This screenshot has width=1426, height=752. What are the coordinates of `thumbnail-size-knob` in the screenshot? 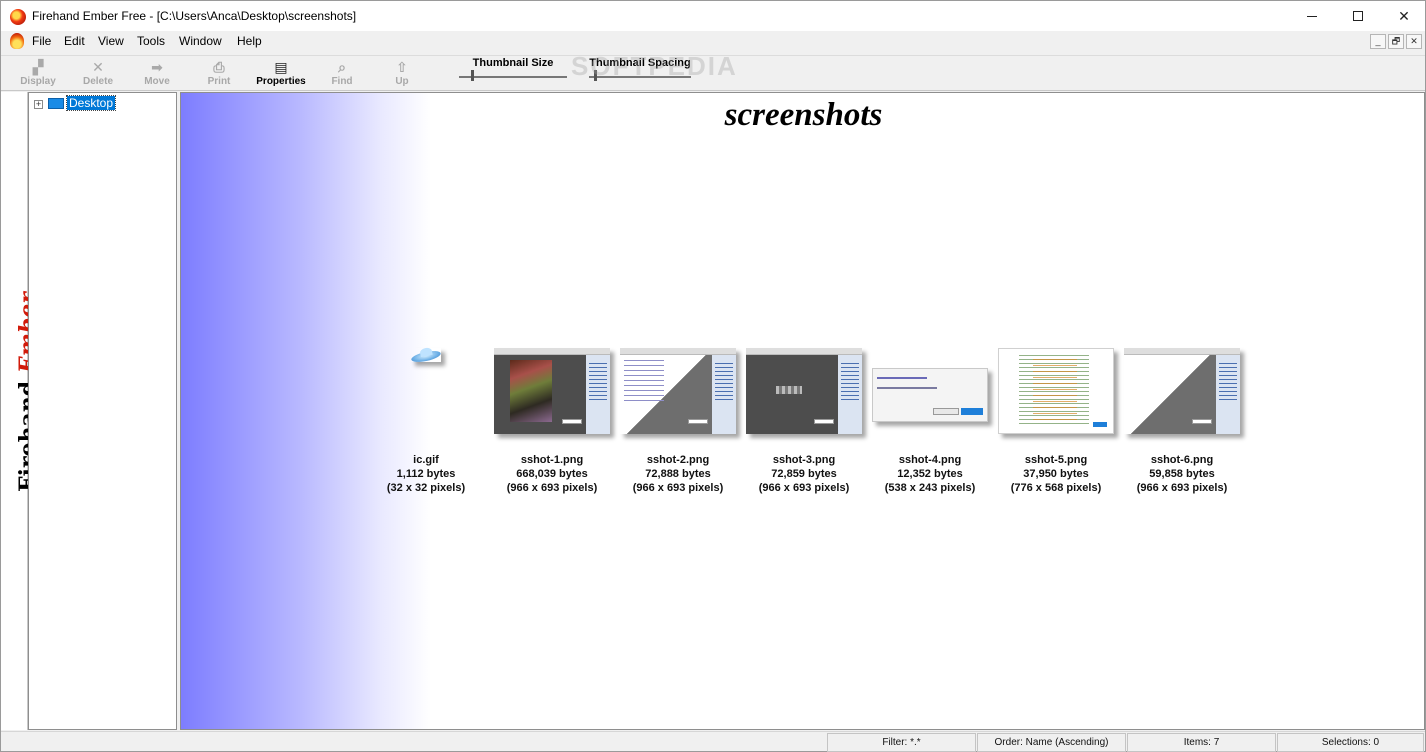 It's located at (472, 75).